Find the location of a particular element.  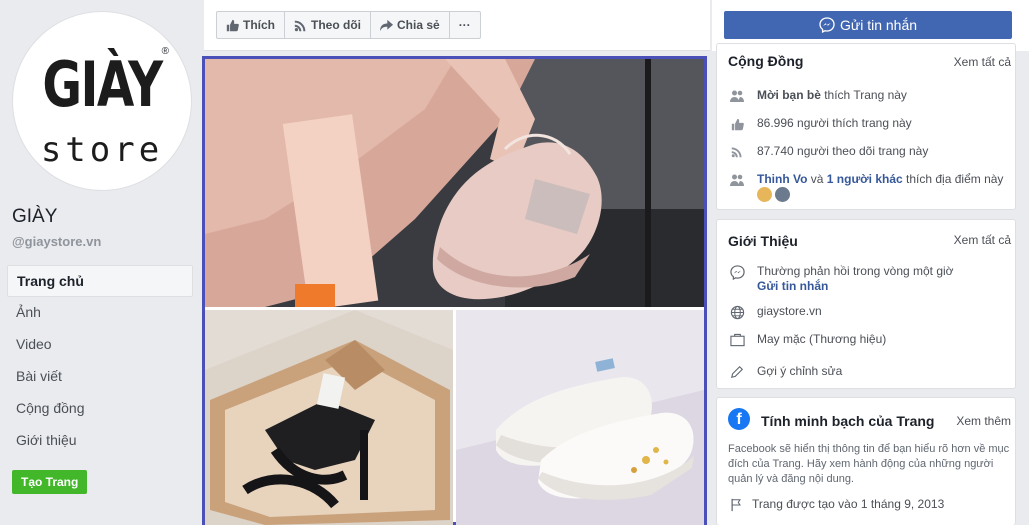

category-row: May mặc (Thương hiệu) is located at coordinates (807, 340).